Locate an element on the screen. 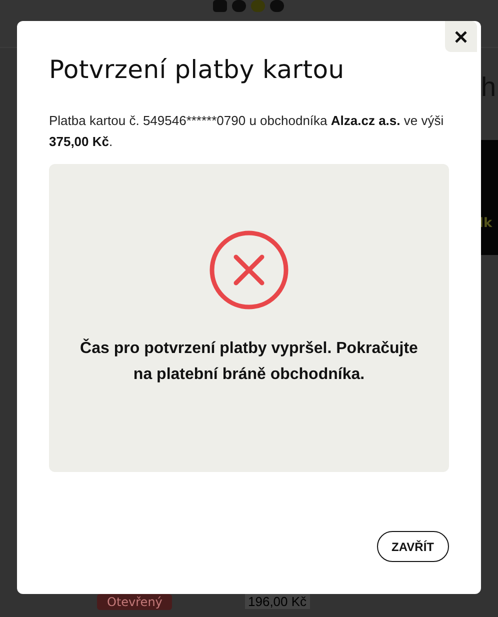 The image size is (498, 617). payment-info: Platba kartou č. 549546******0790 u obchodníka Alza.cz a.s. ve výši 375,00 Kč. is located at coordinates (247, 131).